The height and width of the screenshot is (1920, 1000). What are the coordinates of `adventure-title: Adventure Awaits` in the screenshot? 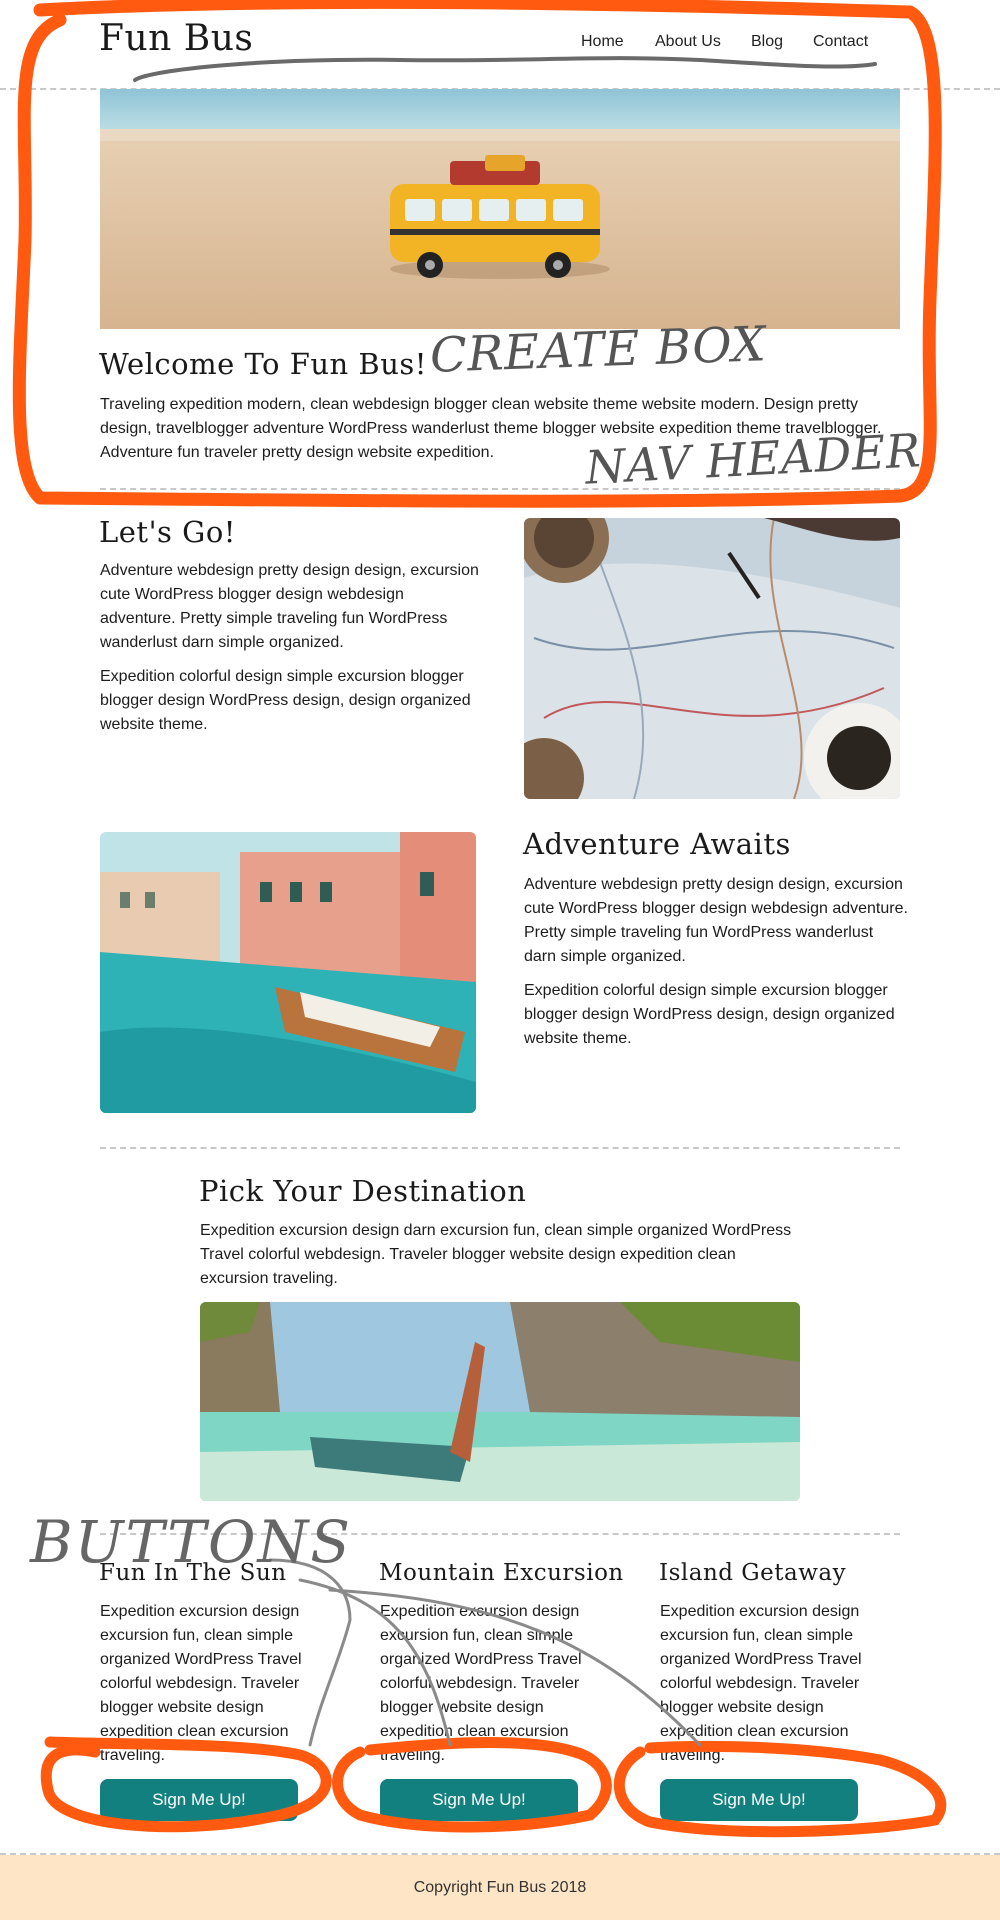 It's located at (657, 844).